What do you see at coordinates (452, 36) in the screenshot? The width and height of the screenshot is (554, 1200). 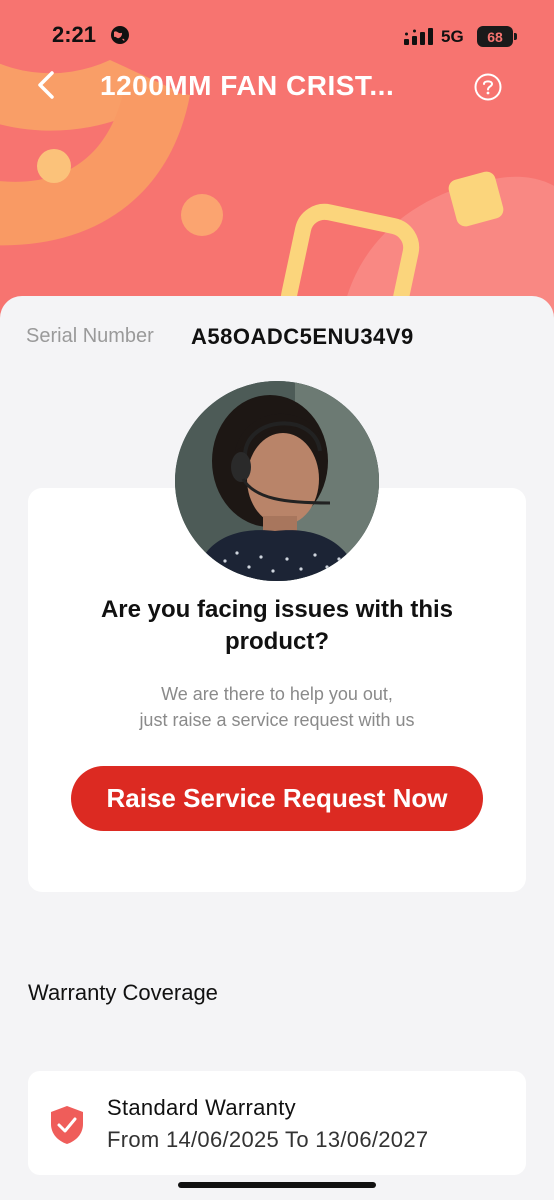 I see `network-type: 5G` at bounding box center [452, 36].